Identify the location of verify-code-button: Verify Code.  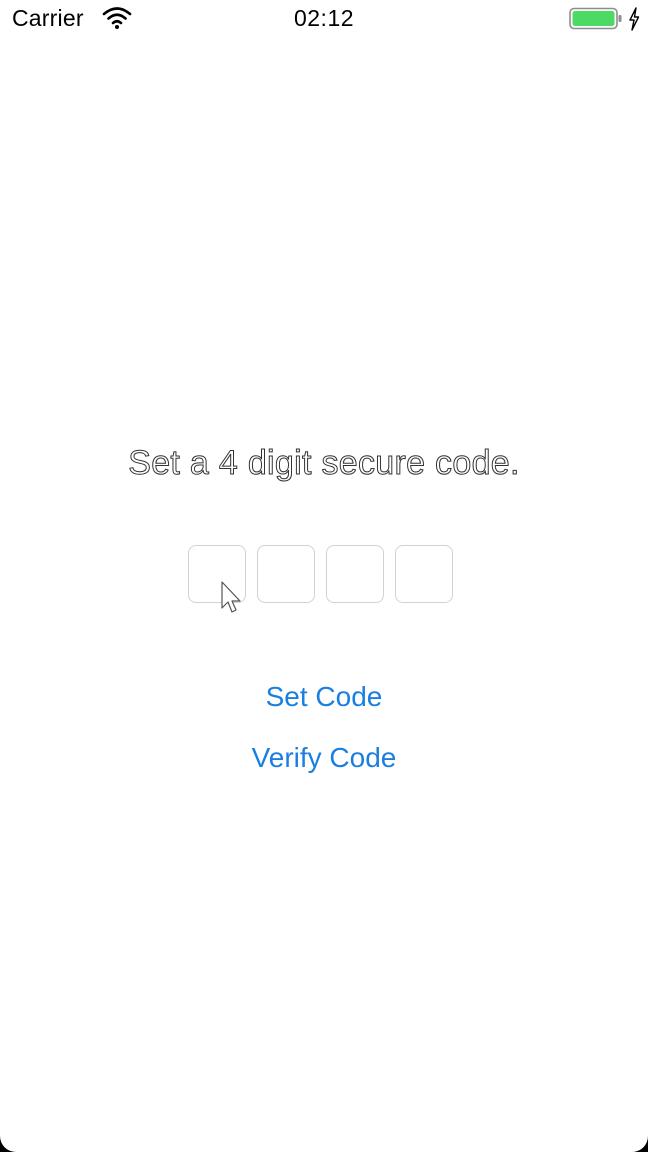
(324, 758).